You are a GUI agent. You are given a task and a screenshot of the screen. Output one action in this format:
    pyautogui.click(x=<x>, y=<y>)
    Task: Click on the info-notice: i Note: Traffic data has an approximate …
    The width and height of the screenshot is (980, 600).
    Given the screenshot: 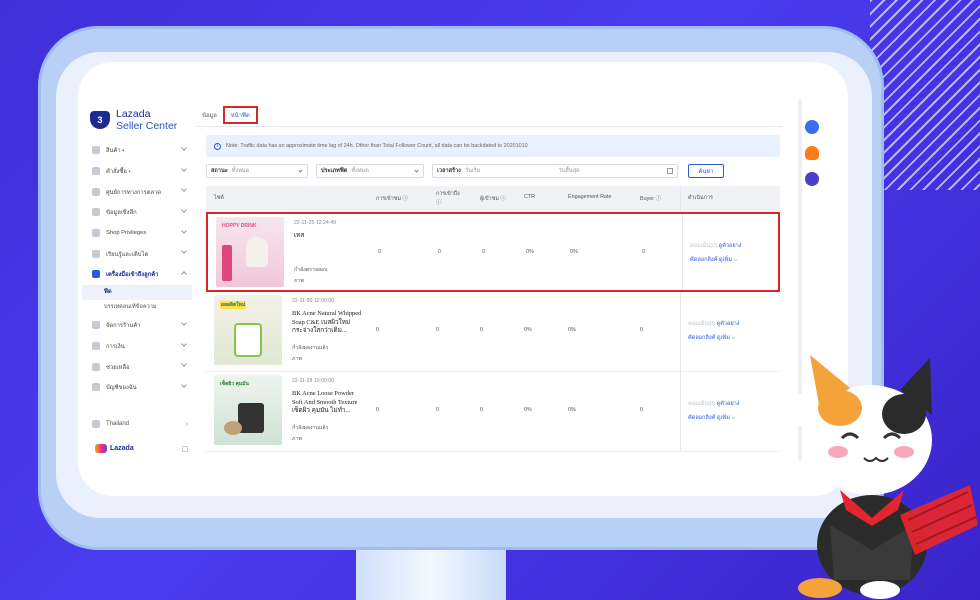 What is the action you would take?
    pyautogui.click(x=493, y=146)
    